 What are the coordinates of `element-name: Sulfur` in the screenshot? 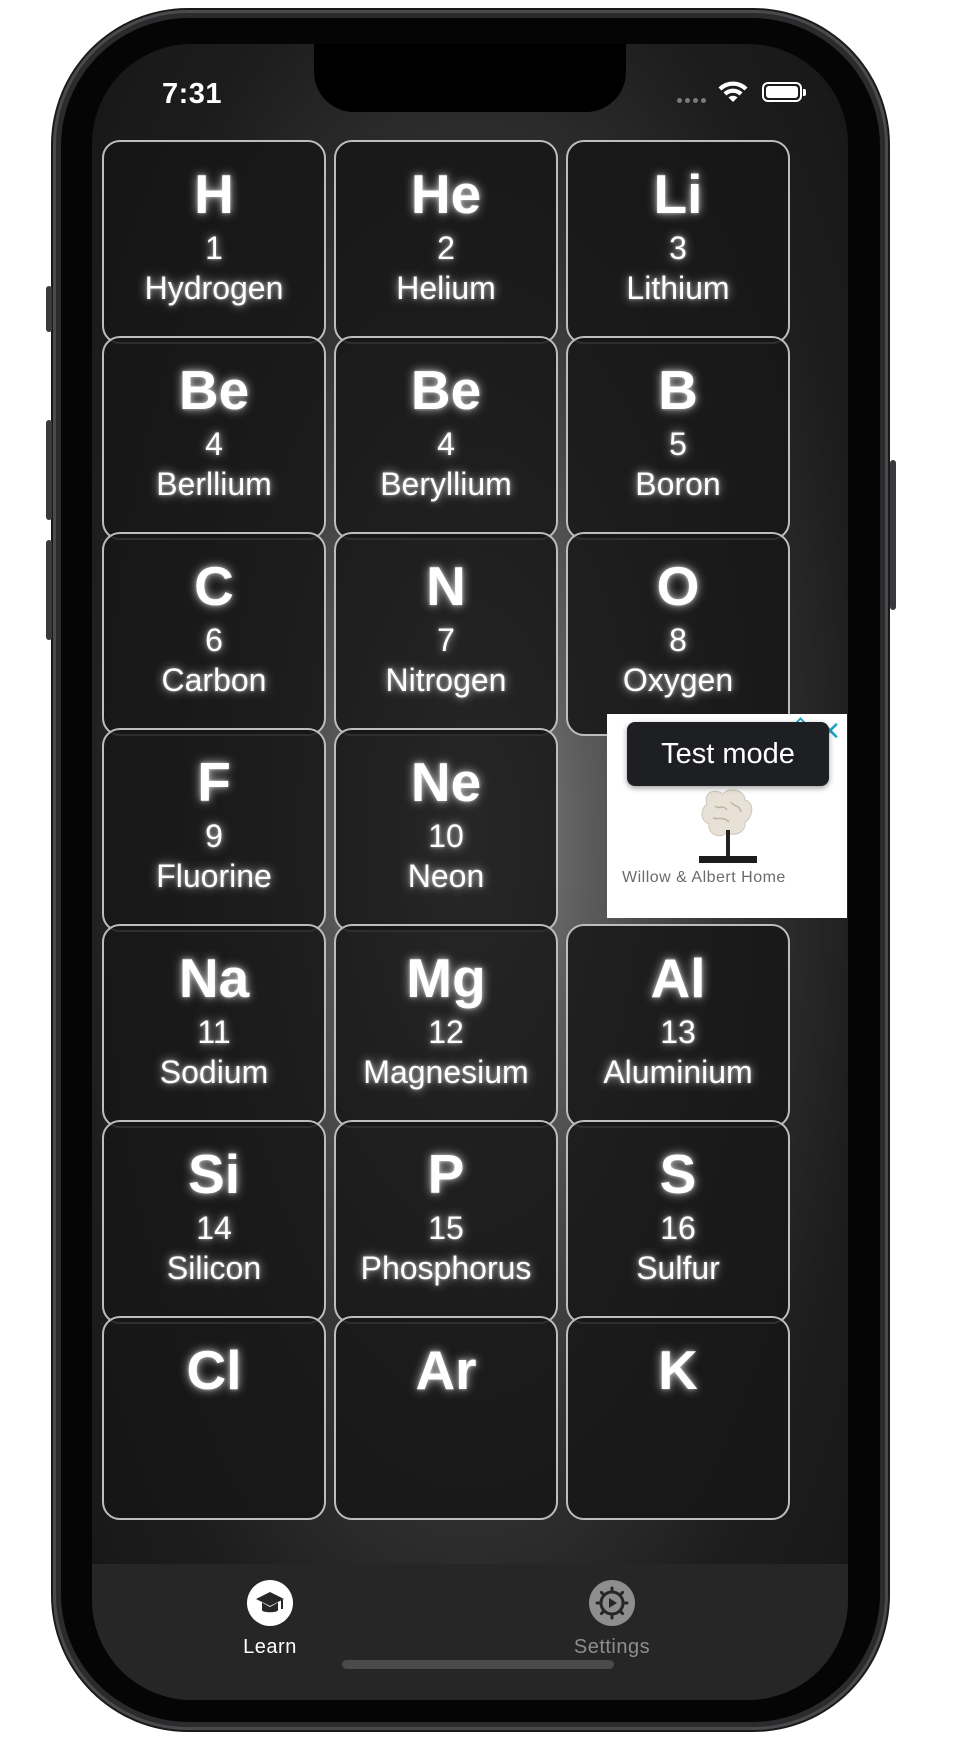 It's located at (678, 1268).